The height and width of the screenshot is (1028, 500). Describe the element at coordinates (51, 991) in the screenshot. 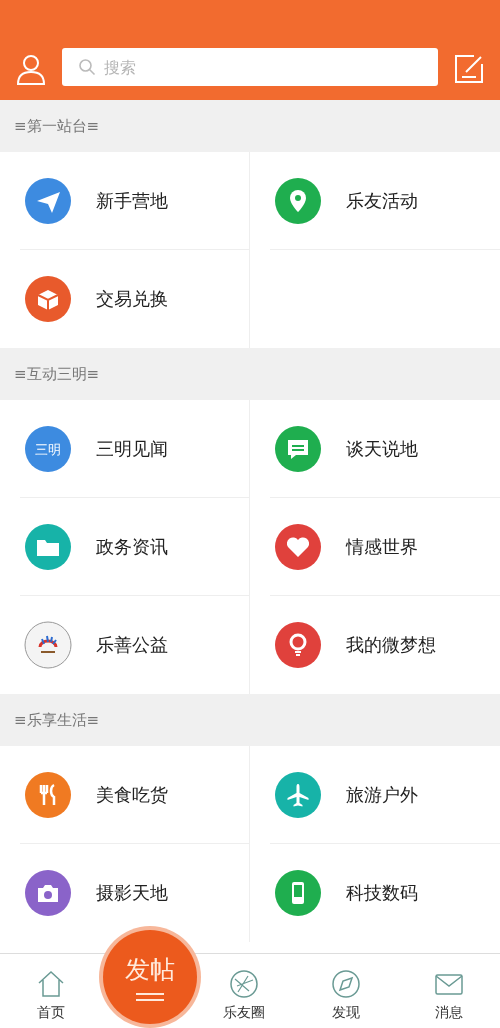

I see `tab: 首页` at that location.